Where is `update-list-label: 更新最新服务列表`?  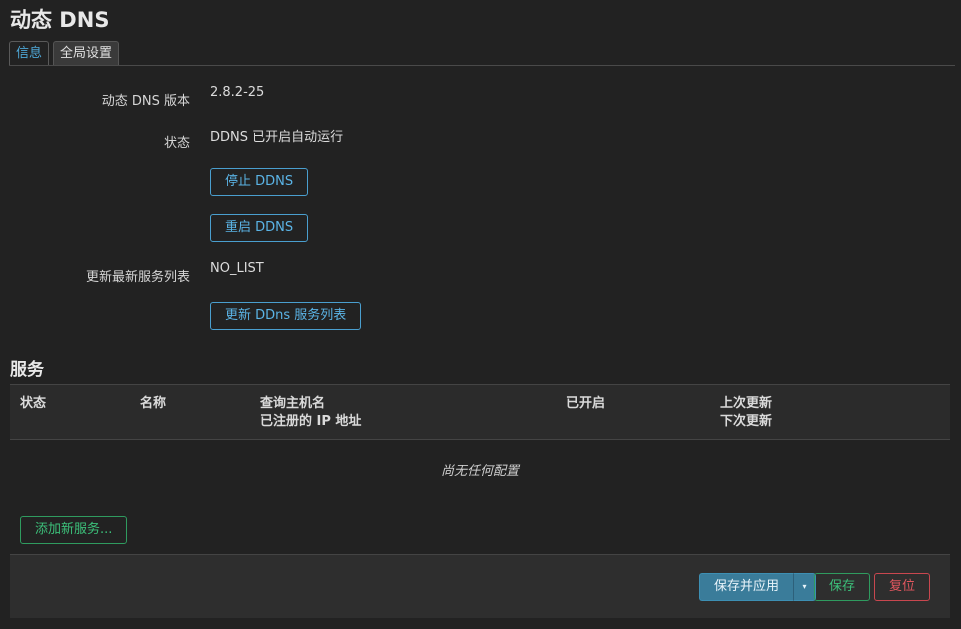
update-list-label: 更新最新服务列表 is located at coordinates (137, 277).